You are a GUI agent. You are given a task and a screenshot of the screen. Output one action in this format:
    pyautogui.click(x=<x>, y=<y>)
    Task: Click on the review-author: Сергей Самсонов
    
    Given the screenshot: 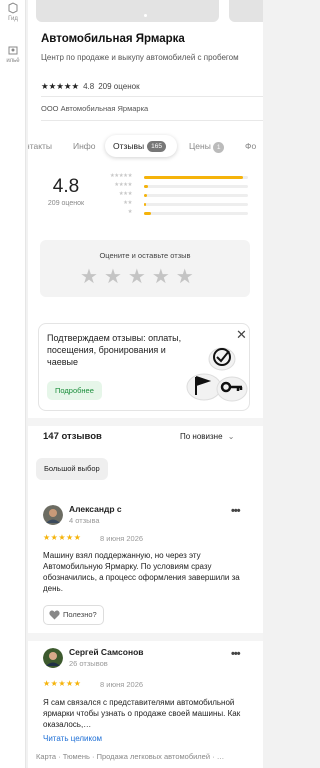 What is the action you would take?
    pyautogui.click(x=106, y=652)
    